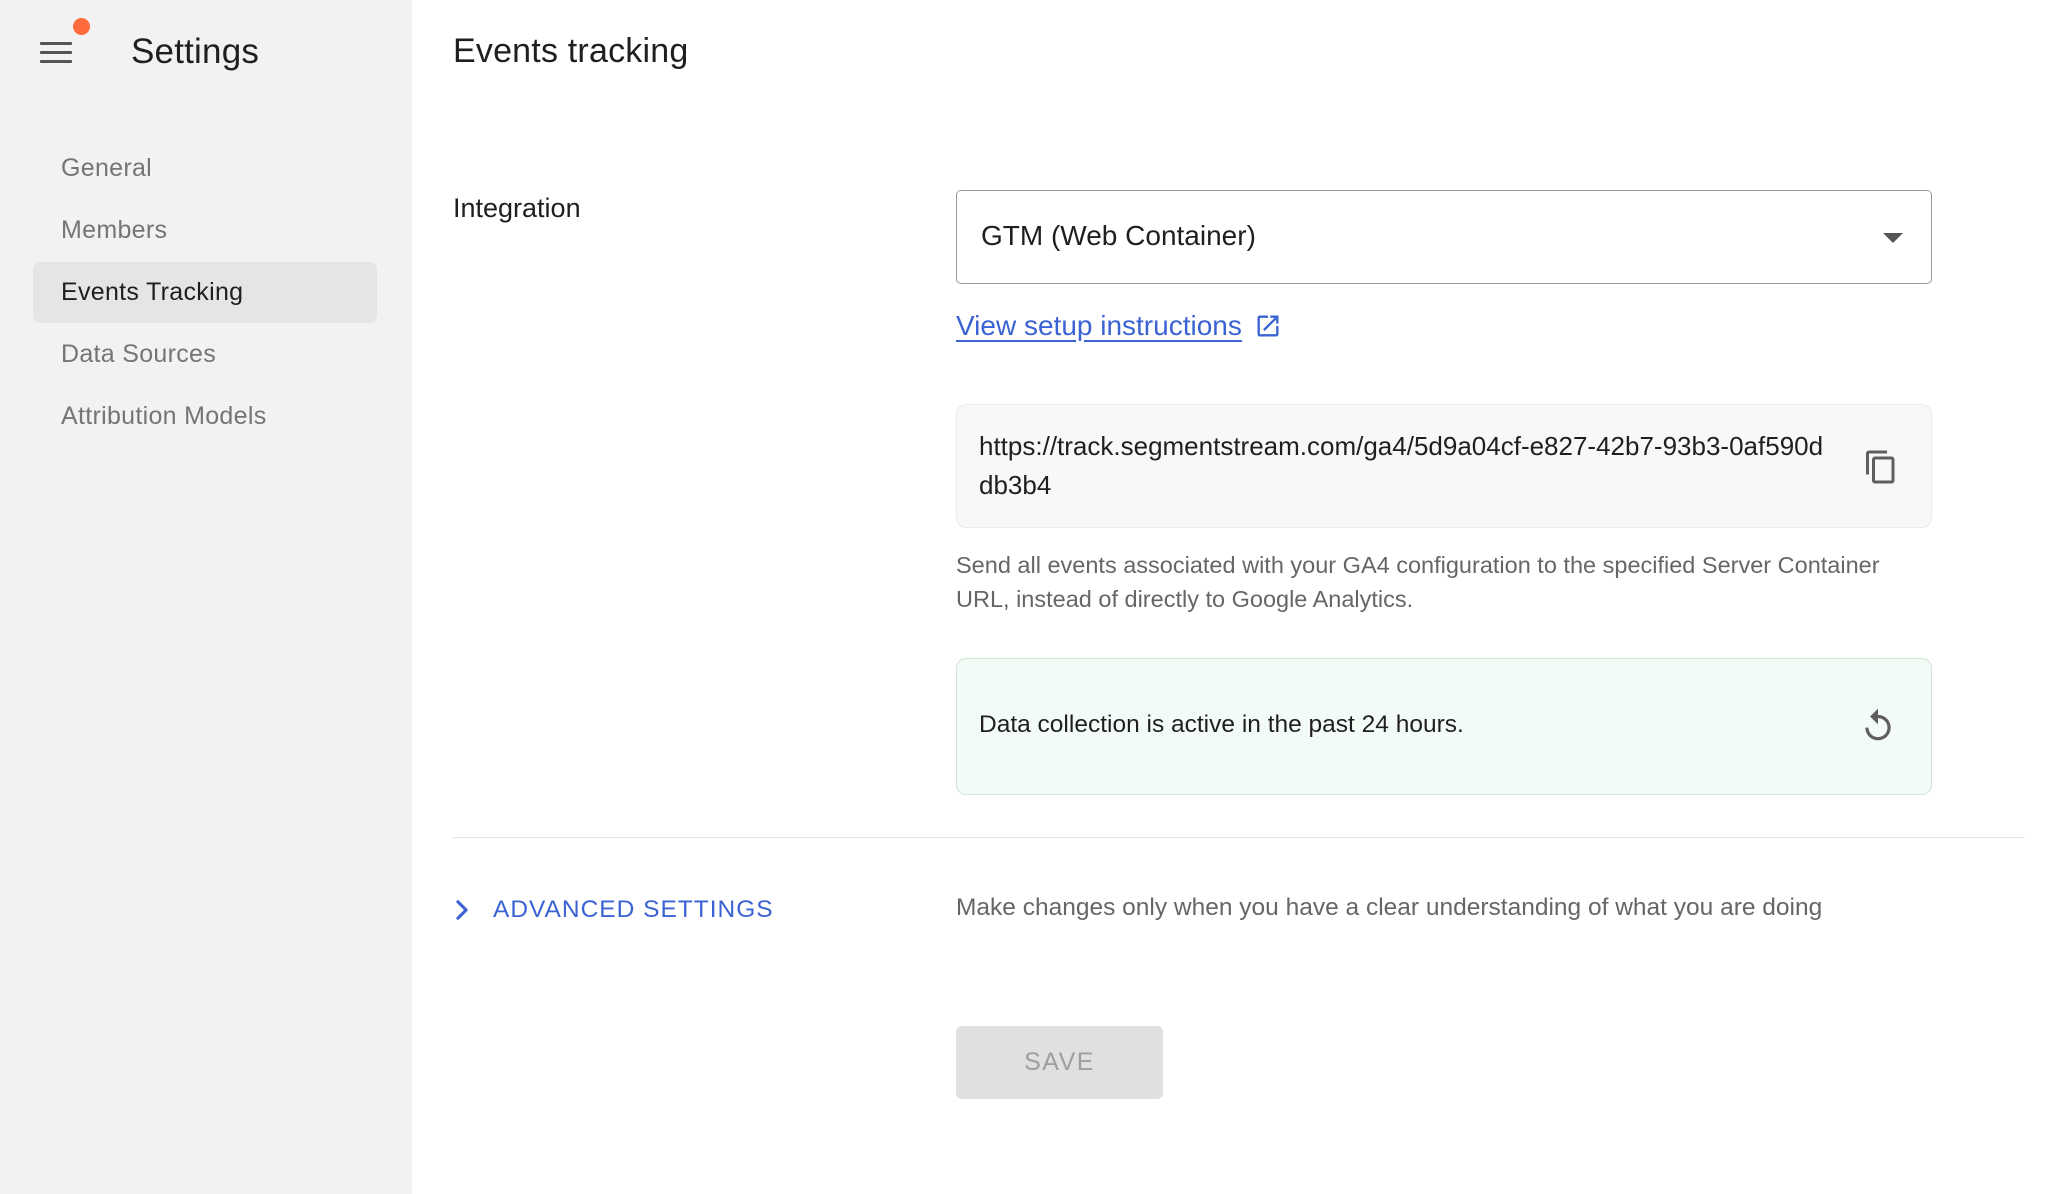 Image resolution: width=2048 pixels, height=1194 pixels. What do you see at coordinates (1878, 726) in the screenshot?
I see `refresh-icon` at bounding box center [1878, 726].